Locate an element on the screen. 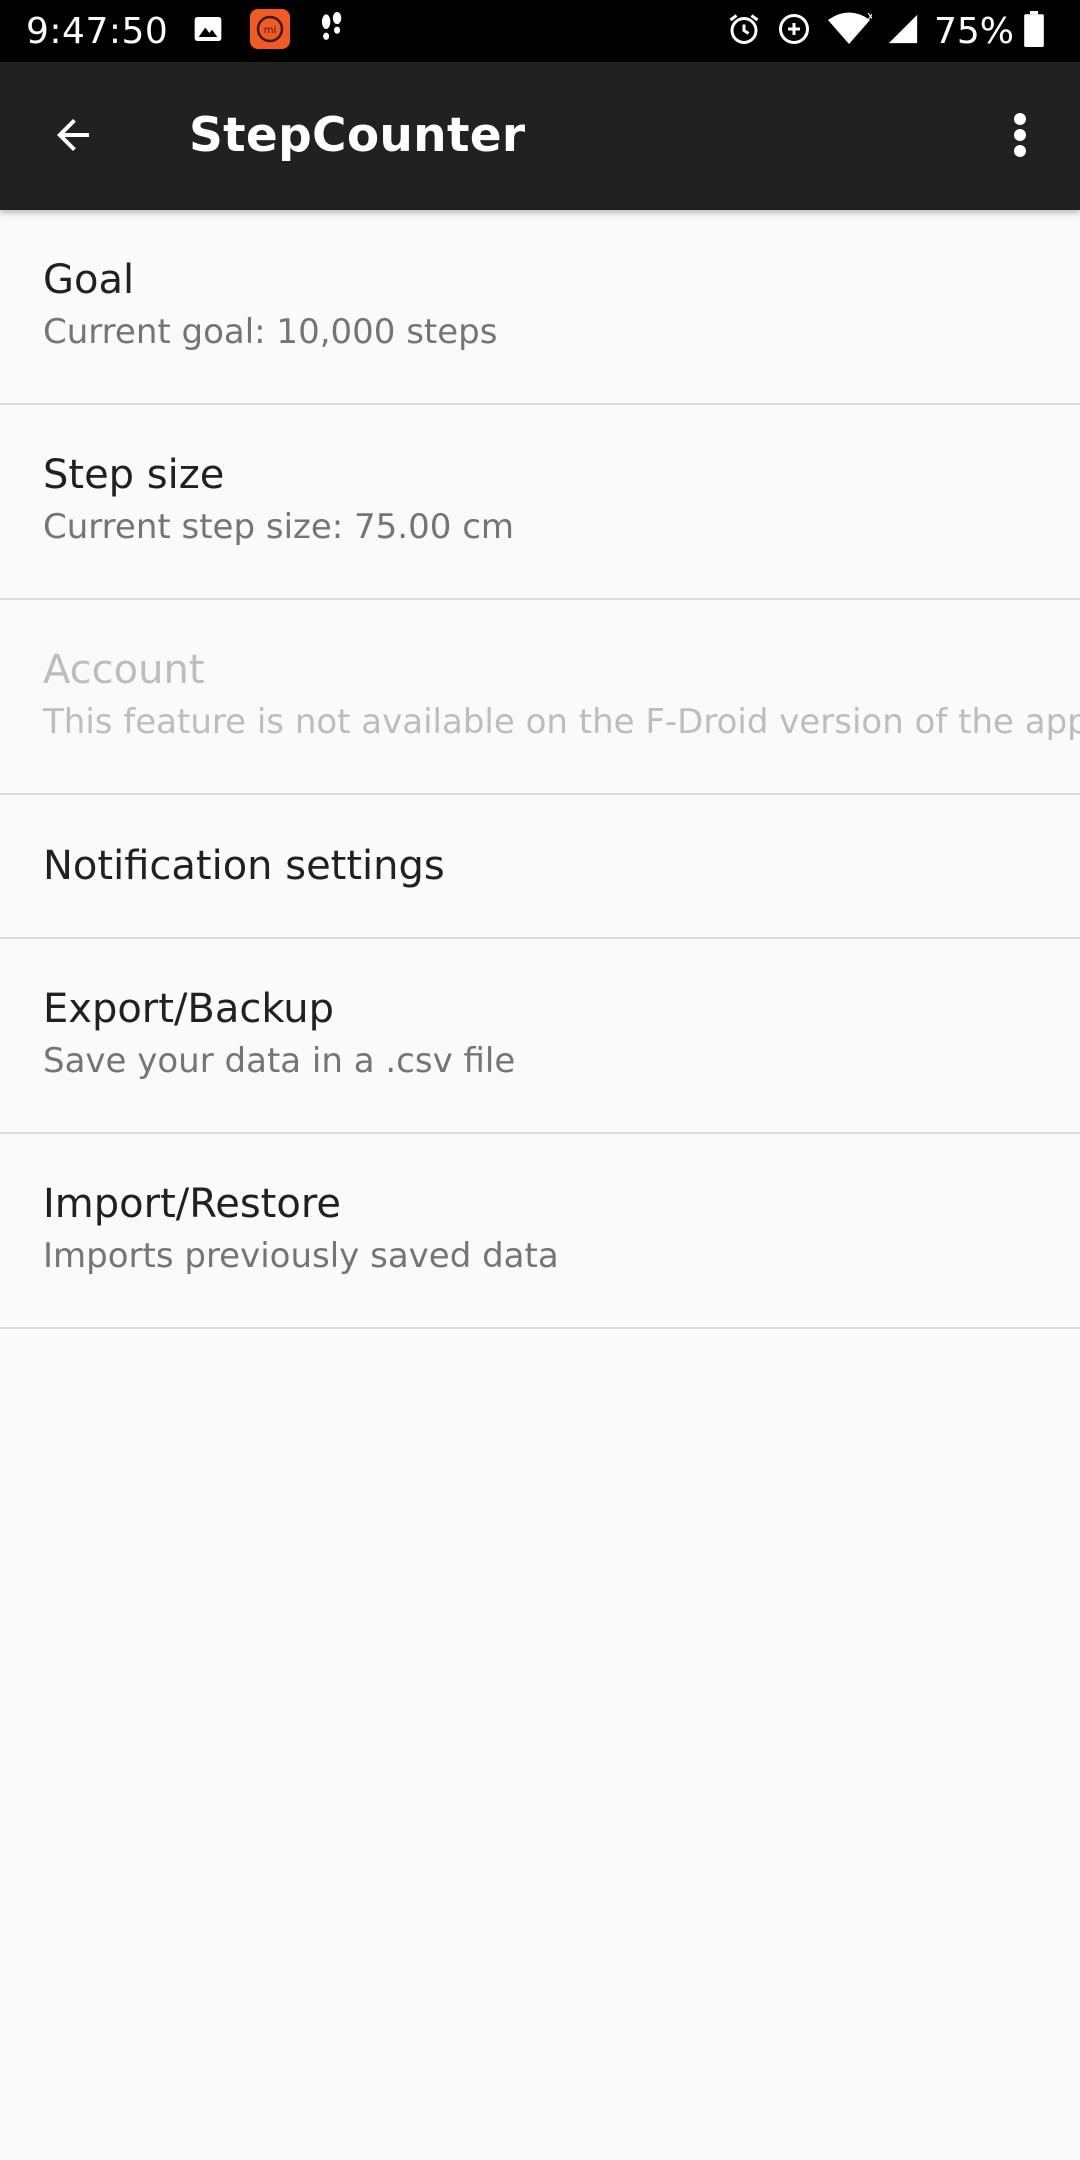 This screenshot has width=1080, height=2160. alarm-icon is located at coordinates (744, 31).